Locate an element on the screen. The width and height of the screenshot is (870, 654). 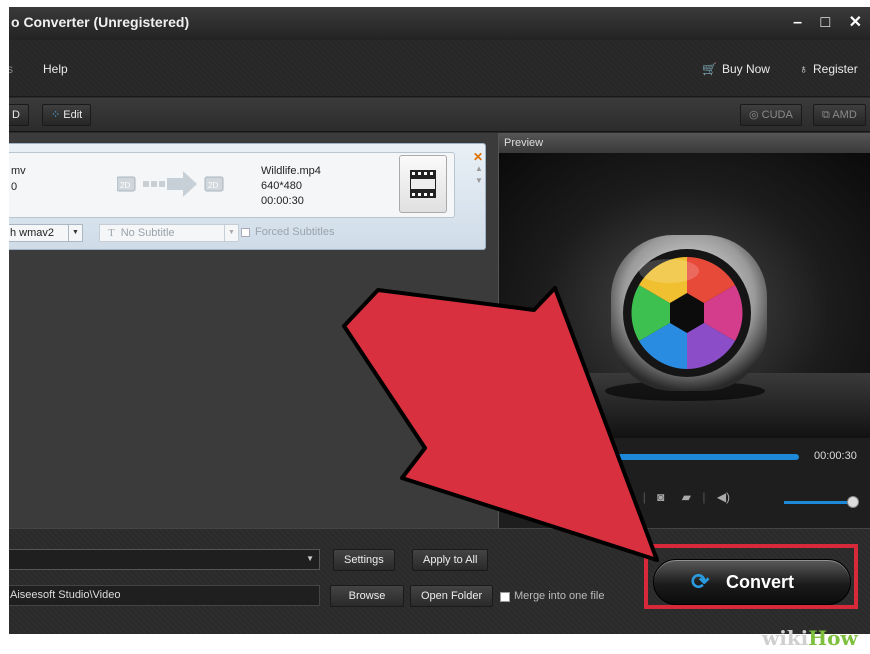
film-reel-icon is located at coordinates (423, 184).